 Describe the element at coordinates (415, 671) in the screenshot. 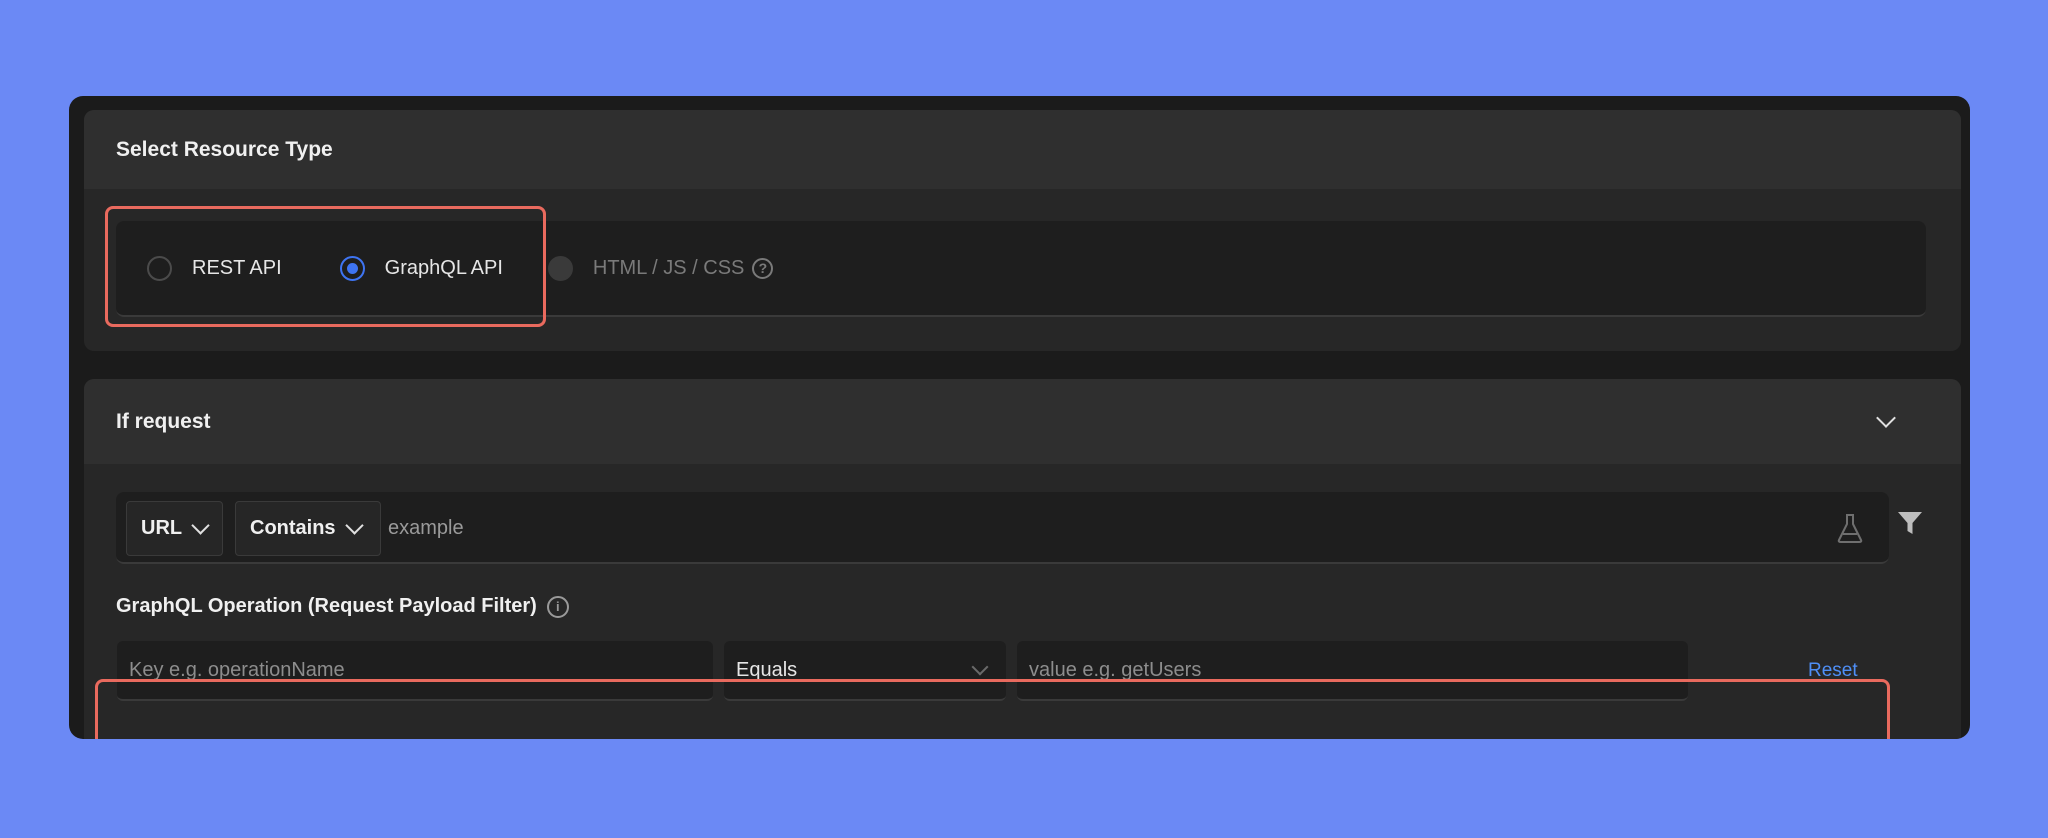

I see `graphql-key-input` at that location.